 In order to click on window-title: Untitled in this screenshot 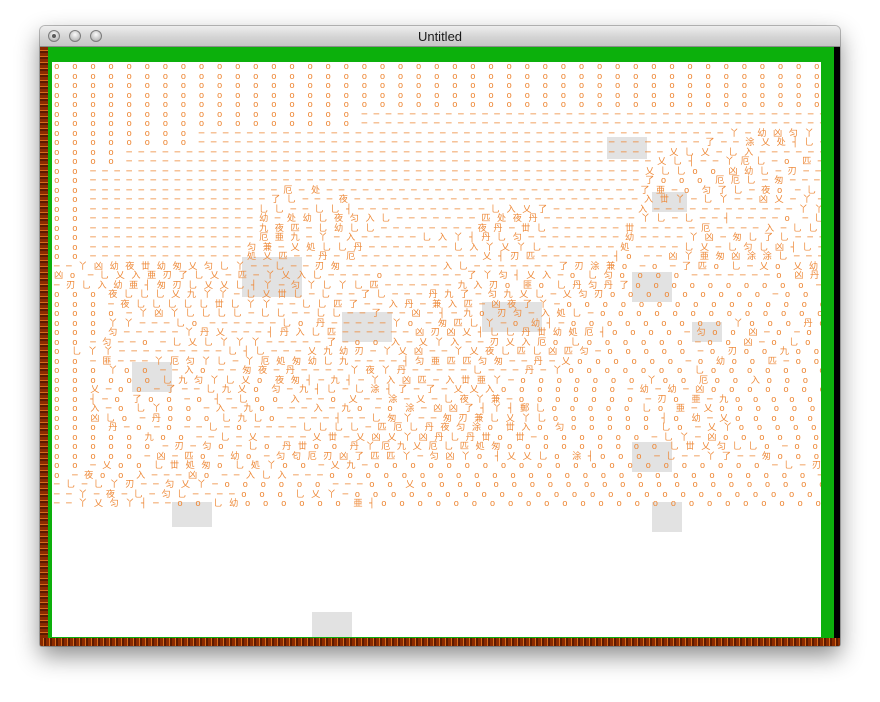, I will do `click(440, 36)`.